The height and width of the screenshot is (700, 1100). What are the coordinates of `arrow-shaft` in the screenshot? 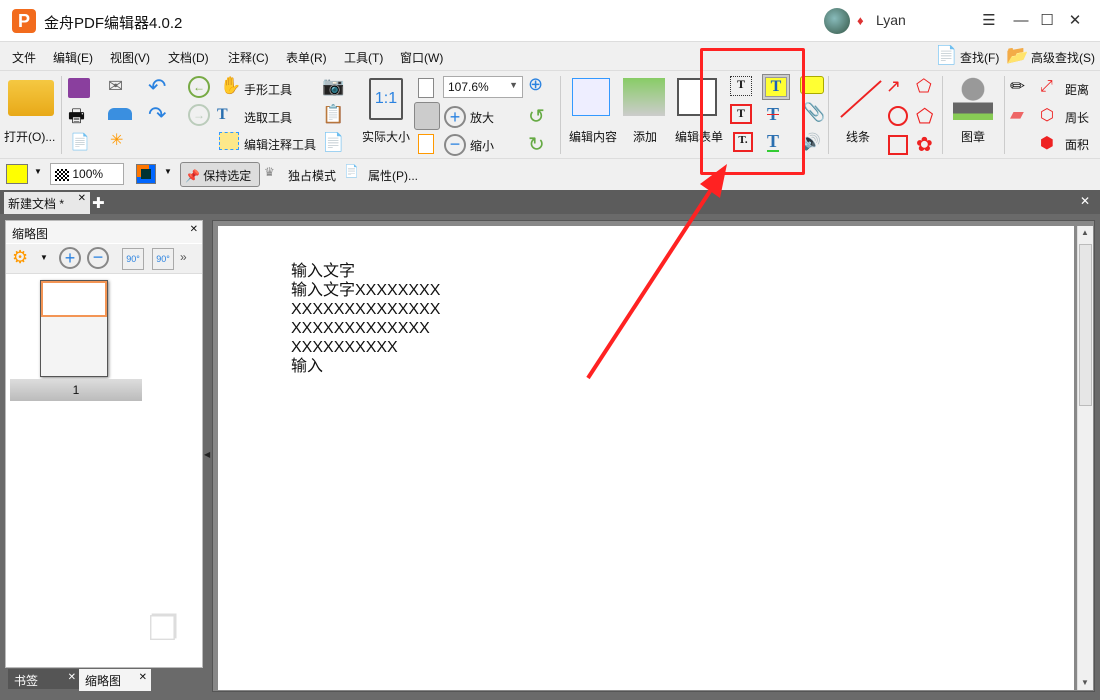 It's located at (652, 280).